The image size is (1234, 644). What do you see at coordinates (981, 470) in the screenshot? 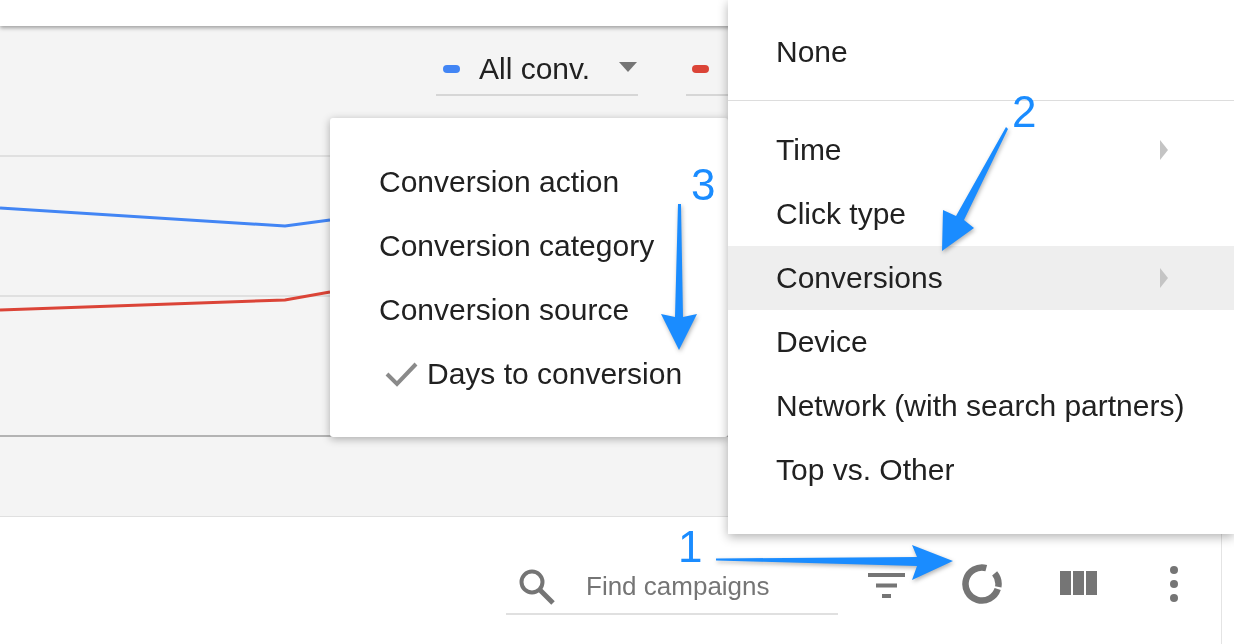
I see `menu-item: Top vs. Other` at bounding box center [981, 470].